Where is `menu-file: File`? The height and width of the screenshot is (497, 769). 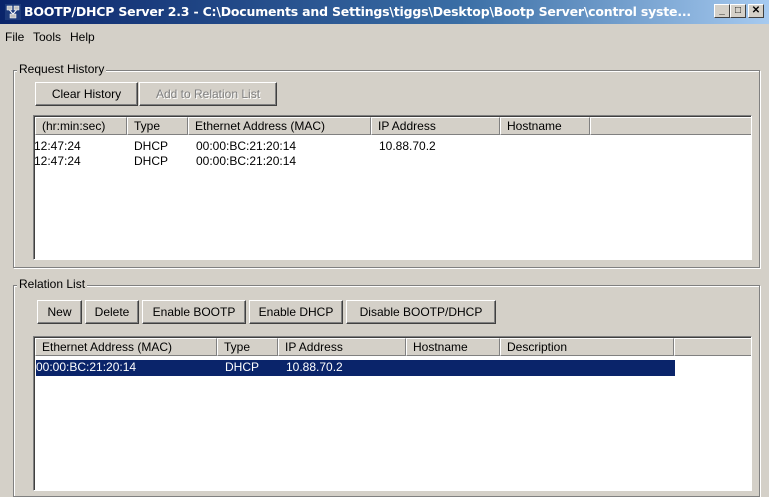
menu-file: File is located at coordinates (14, 37).